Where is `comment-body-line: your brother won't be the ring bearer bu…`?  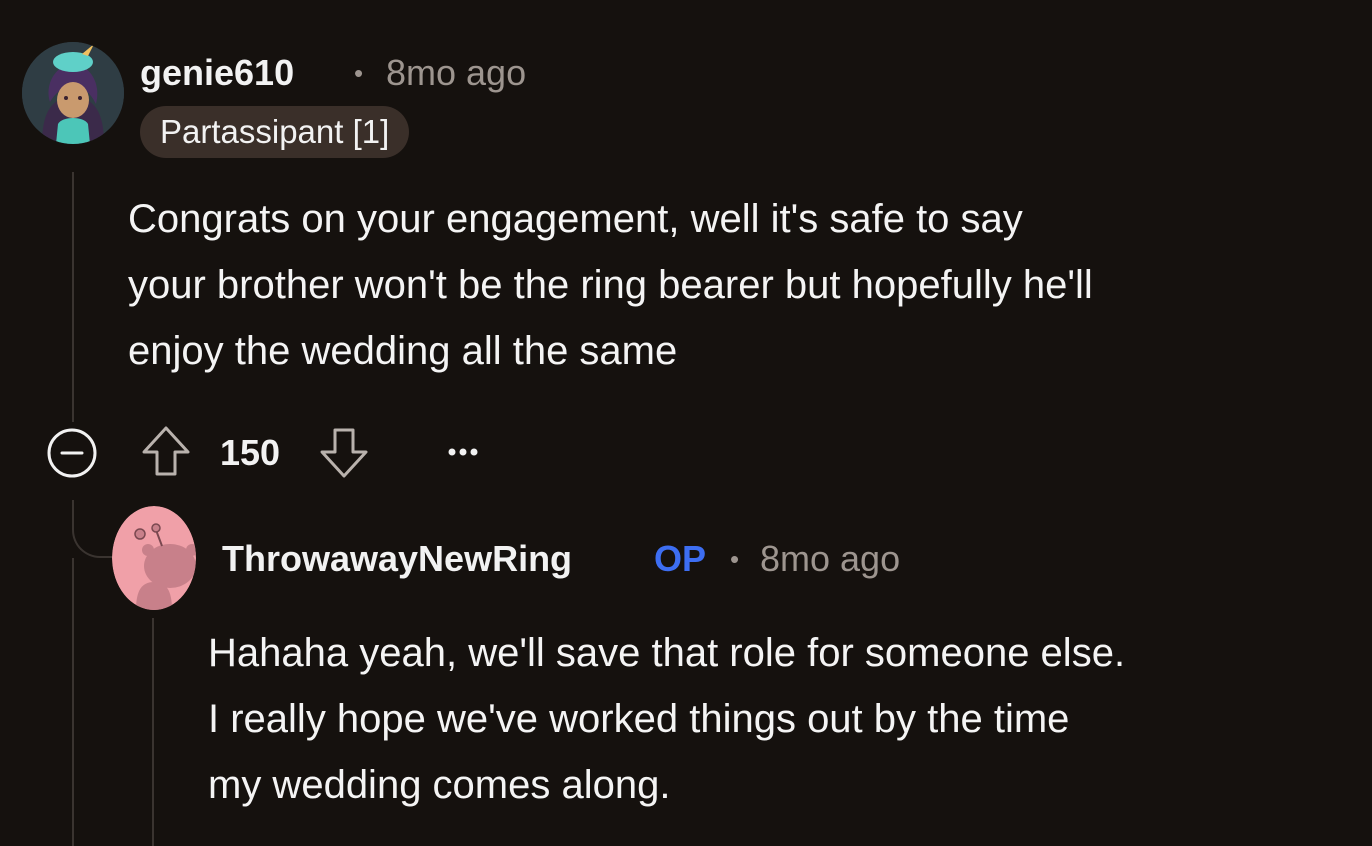 comment-body-line: your brother won't be the ring bearer bu… is located at coordinates (610, 285).